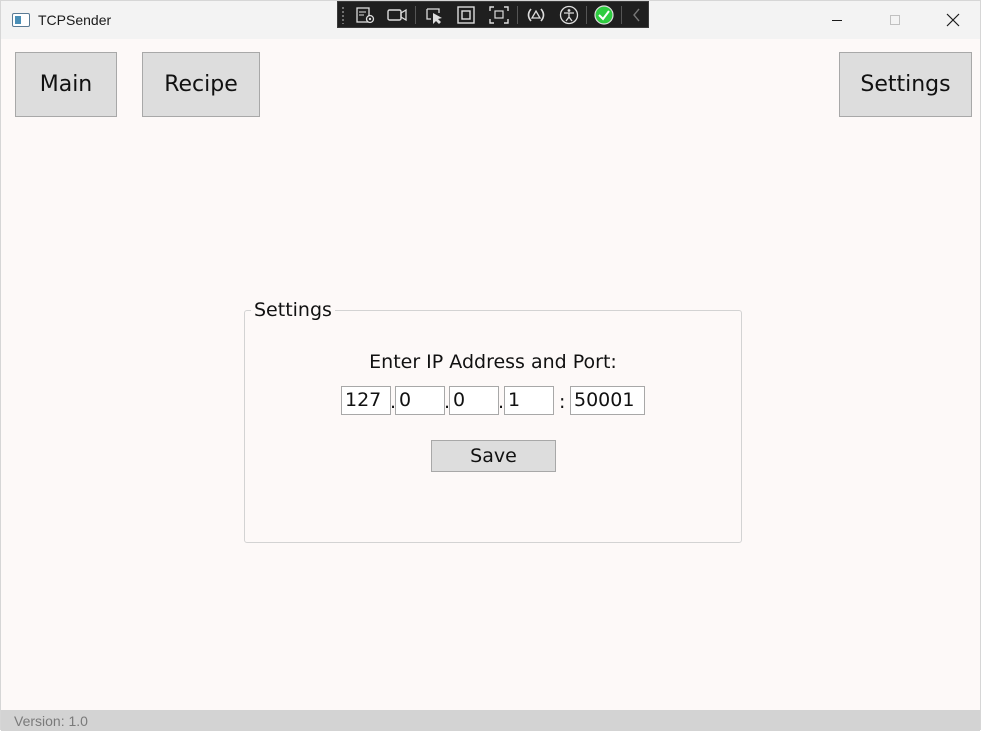 The width and height of the screenshot is (981, 731). Describe the element at coordinates (420, 400) in the screenshot. I see `ip-octet-2-input: 0` at that location.